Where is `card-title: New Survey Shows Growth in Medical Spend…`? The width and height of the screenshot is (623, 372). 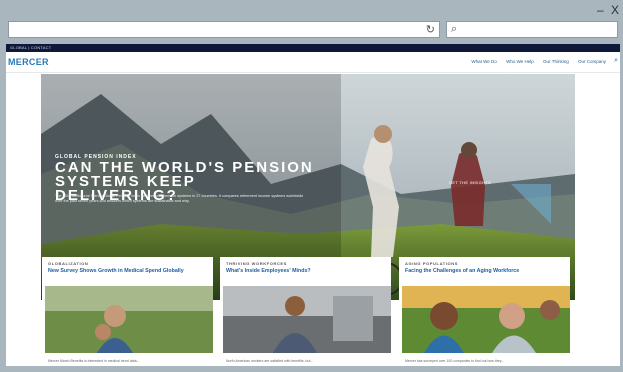
card-title: New Survey Shows Growth in Medical Spend… is located at coordinates (116, 271).